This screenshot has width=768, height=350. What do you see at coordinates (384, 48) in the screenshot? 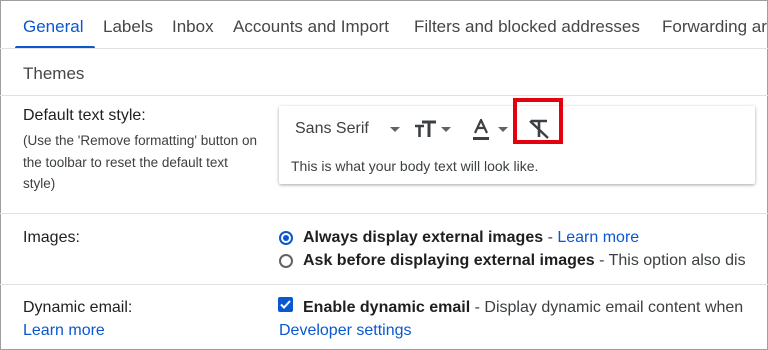
I see `tab-row-divider` at bounding box center [384, 48].